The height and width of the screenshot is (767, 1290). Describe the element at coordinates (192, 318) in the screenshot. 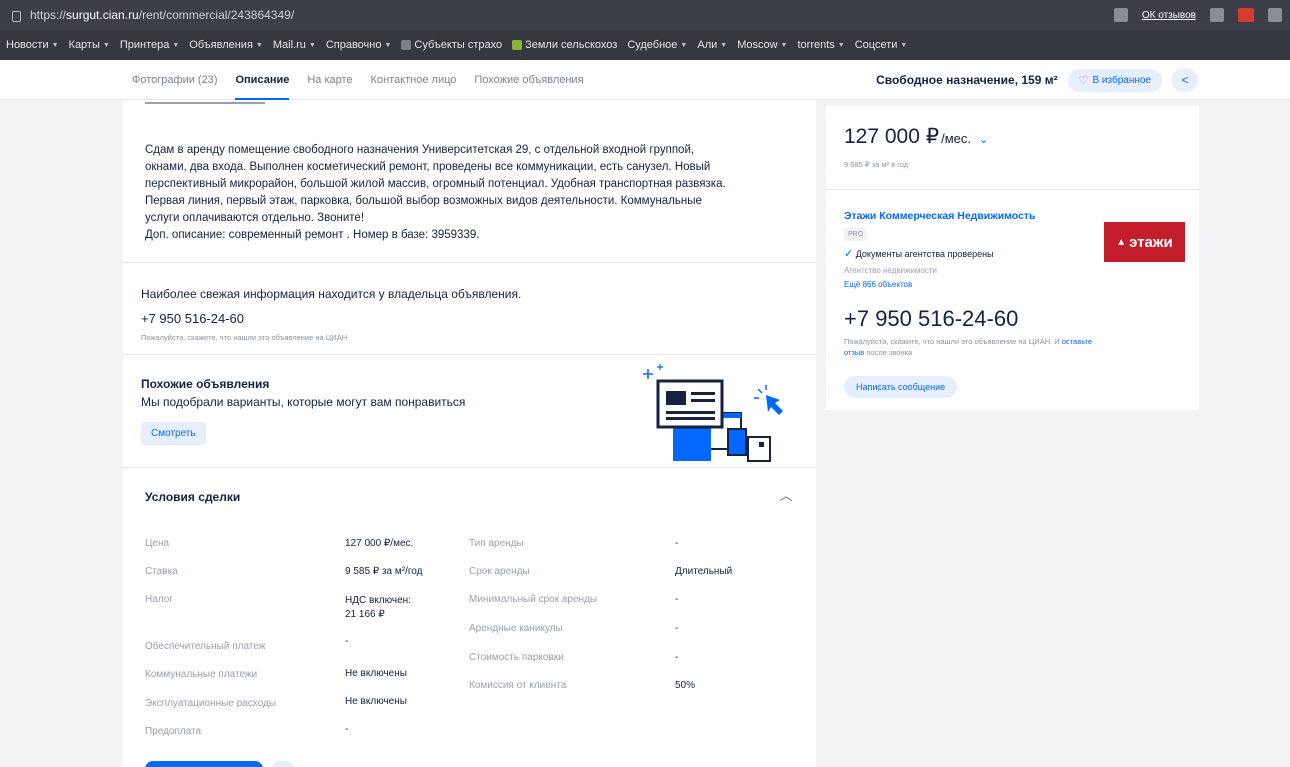

I see `owner-phone: +7 950 516-24-60` at that location.